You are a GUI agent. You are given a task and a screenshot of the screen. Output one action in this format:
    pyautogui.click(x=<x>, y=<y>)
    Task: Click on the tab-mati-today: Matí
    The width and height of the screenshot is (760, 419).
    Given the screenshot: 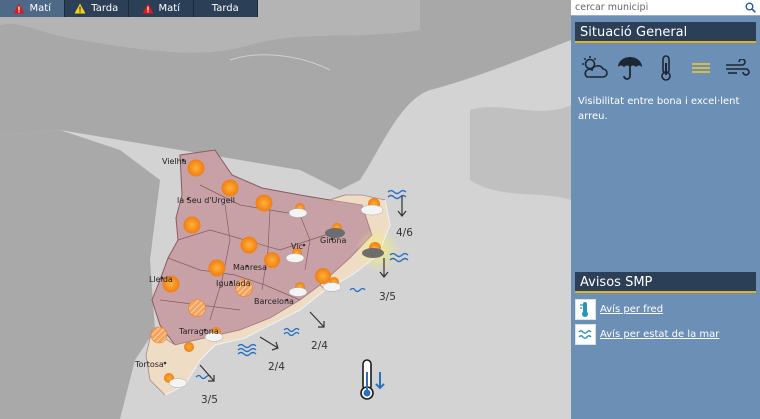 What is the action you would take?
    pyautogui.click(x=32, y=8)
    